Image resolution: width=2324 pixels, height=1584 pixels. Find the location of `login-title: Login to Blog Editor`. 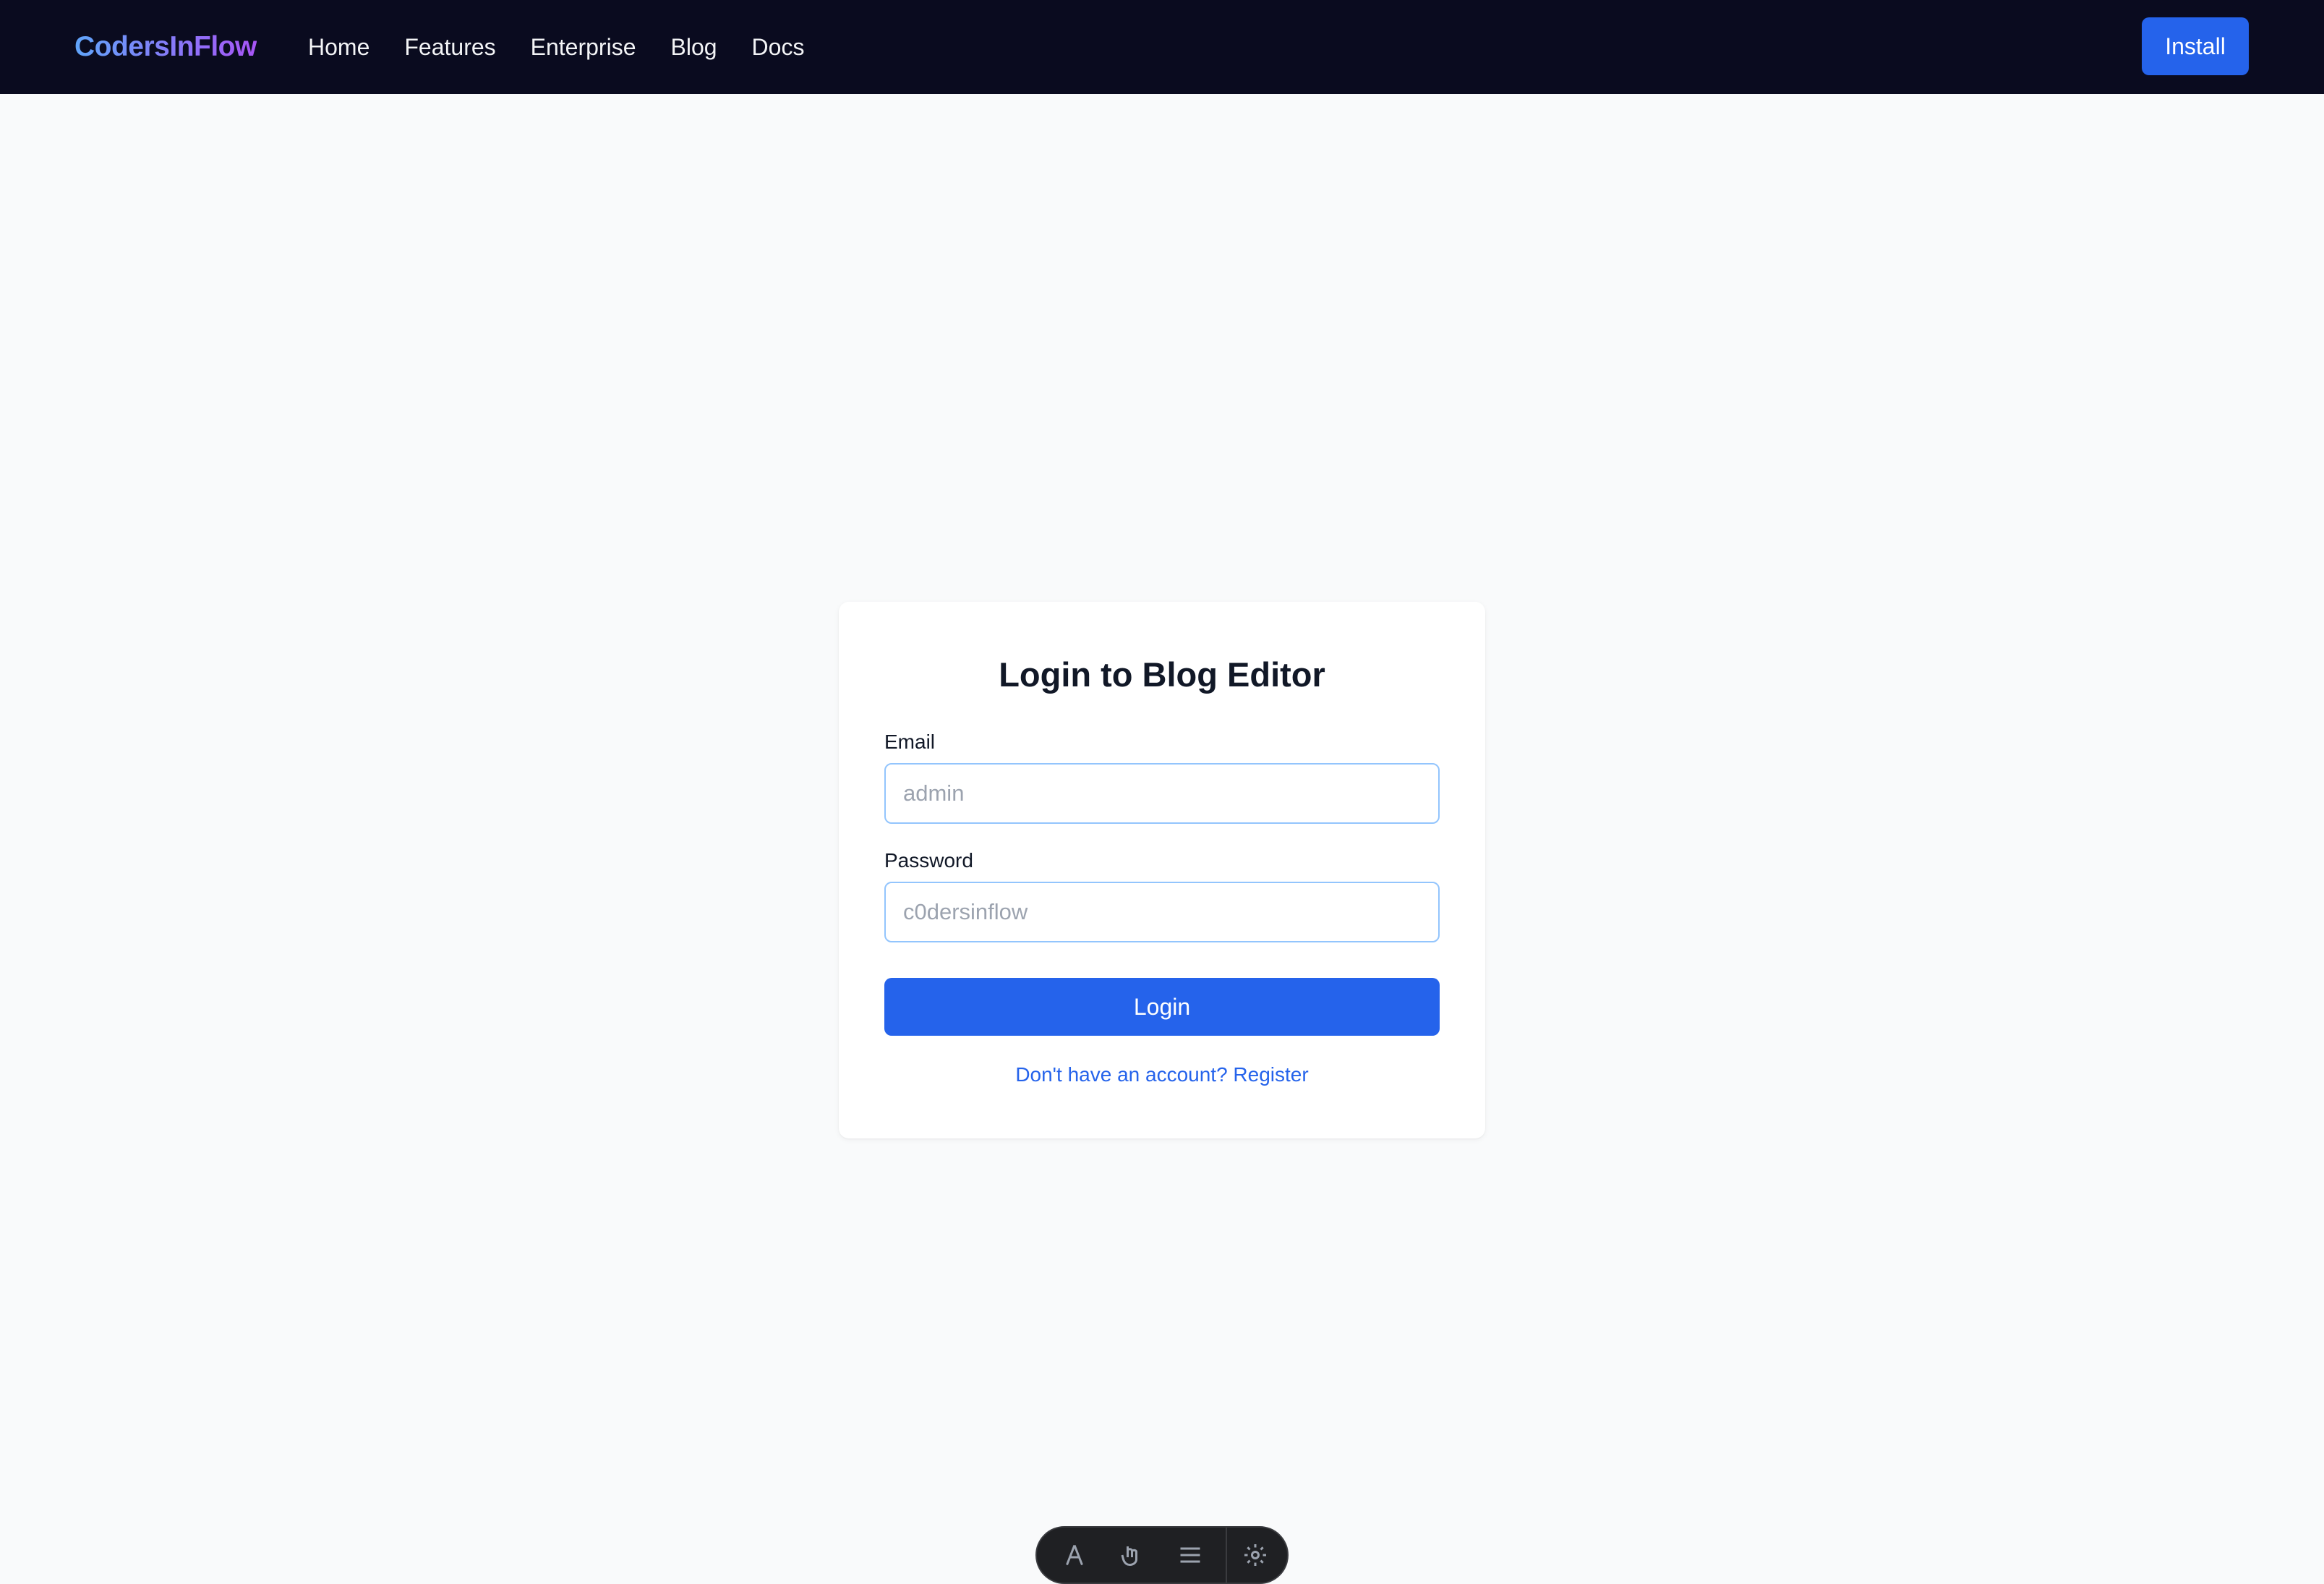

login-title: Login to Blog Editor is located at coordinates (1162, 674).